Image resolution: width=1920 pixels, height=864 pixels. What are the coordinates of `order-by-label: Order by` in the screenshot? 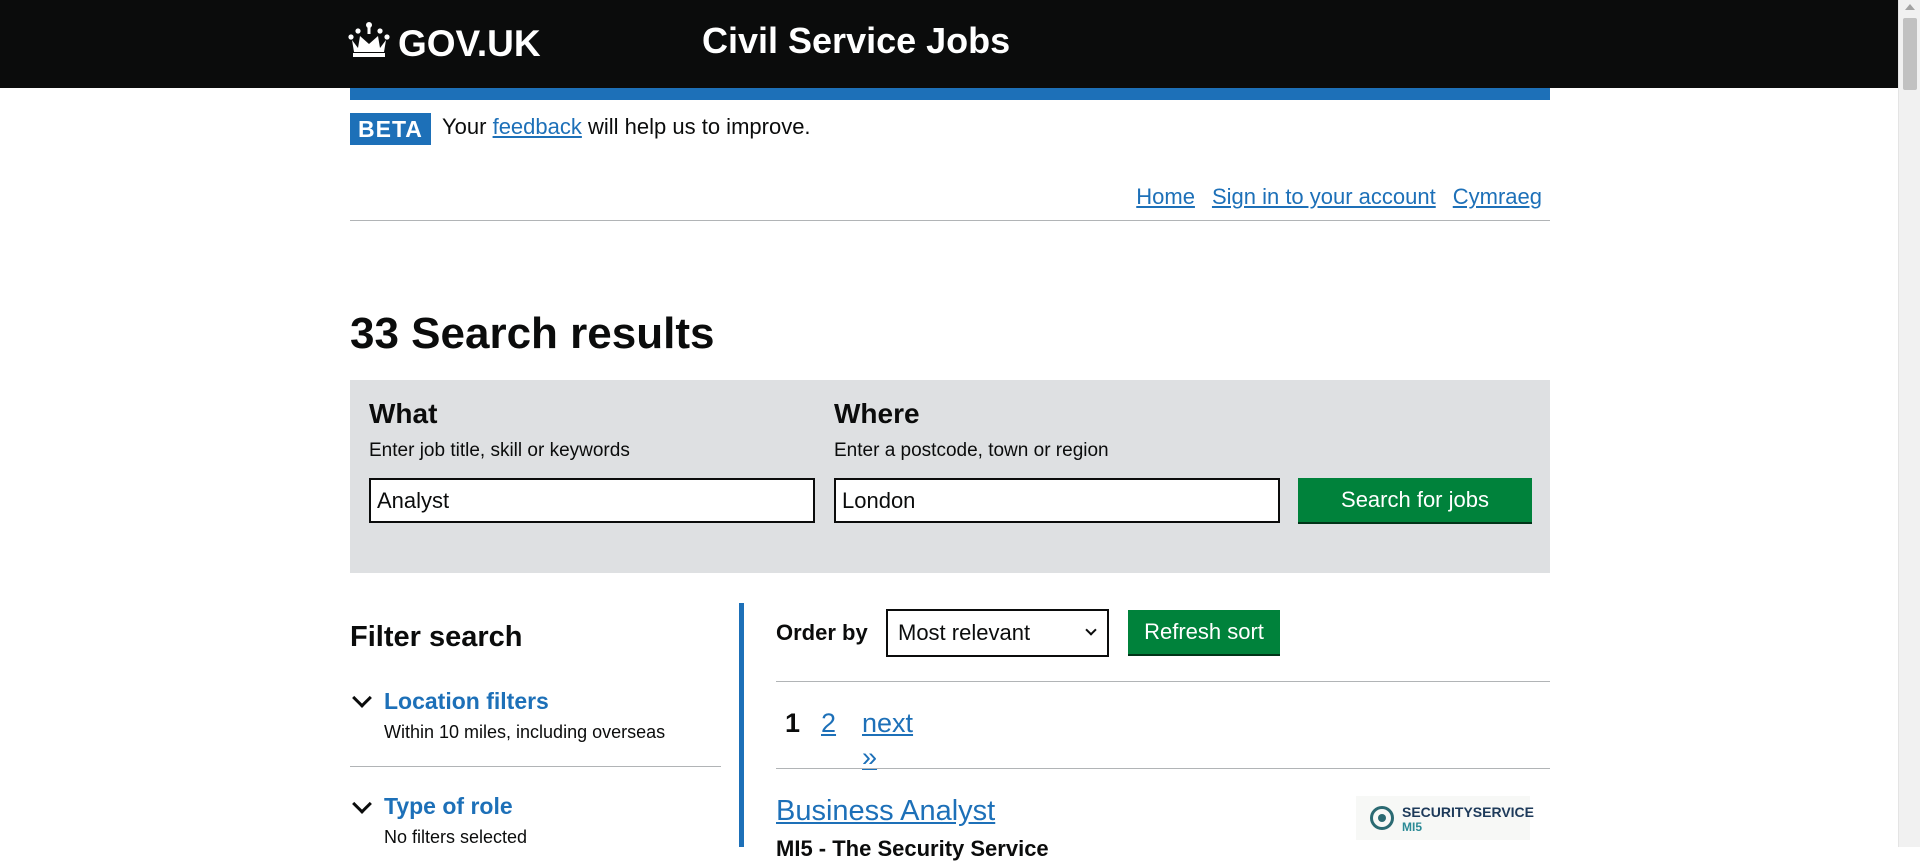 It's located at (822, 632).